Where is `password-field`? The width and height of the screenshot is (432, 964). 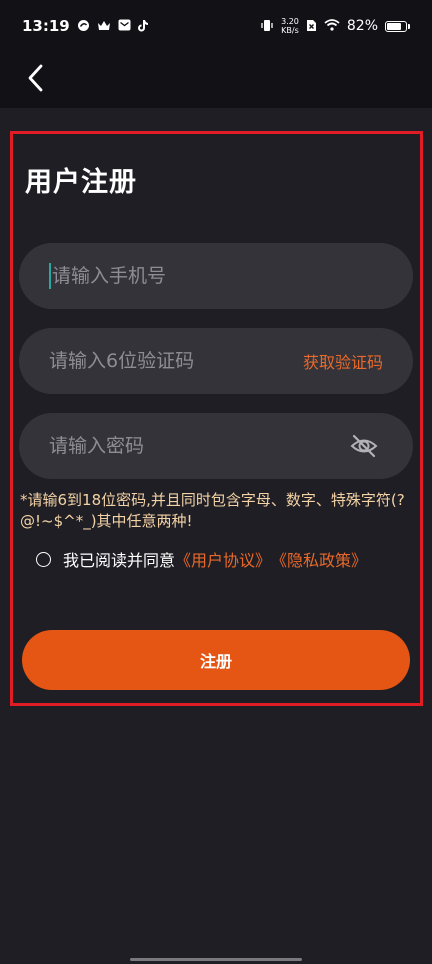
password-field is located at coordinates (216, 446).